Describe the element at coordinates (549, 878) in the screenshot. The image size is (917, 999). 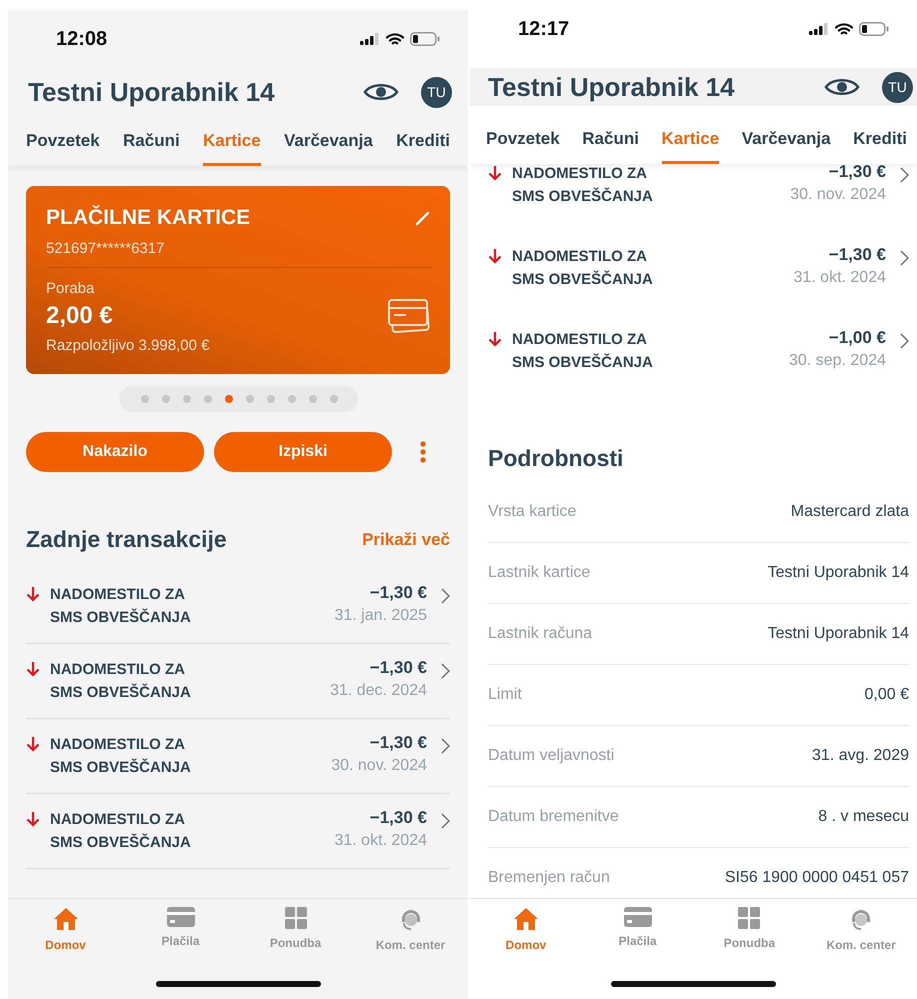
I see `detail-label: Bremenjen račun` at that location.